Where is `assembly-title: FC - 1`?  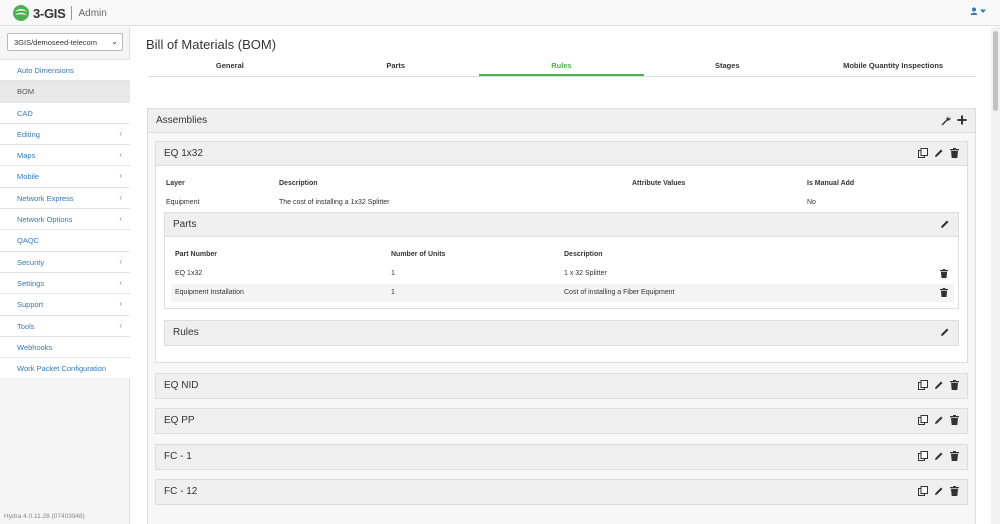
assembly-title: FC - 1 is located at coordinates (178, 456).